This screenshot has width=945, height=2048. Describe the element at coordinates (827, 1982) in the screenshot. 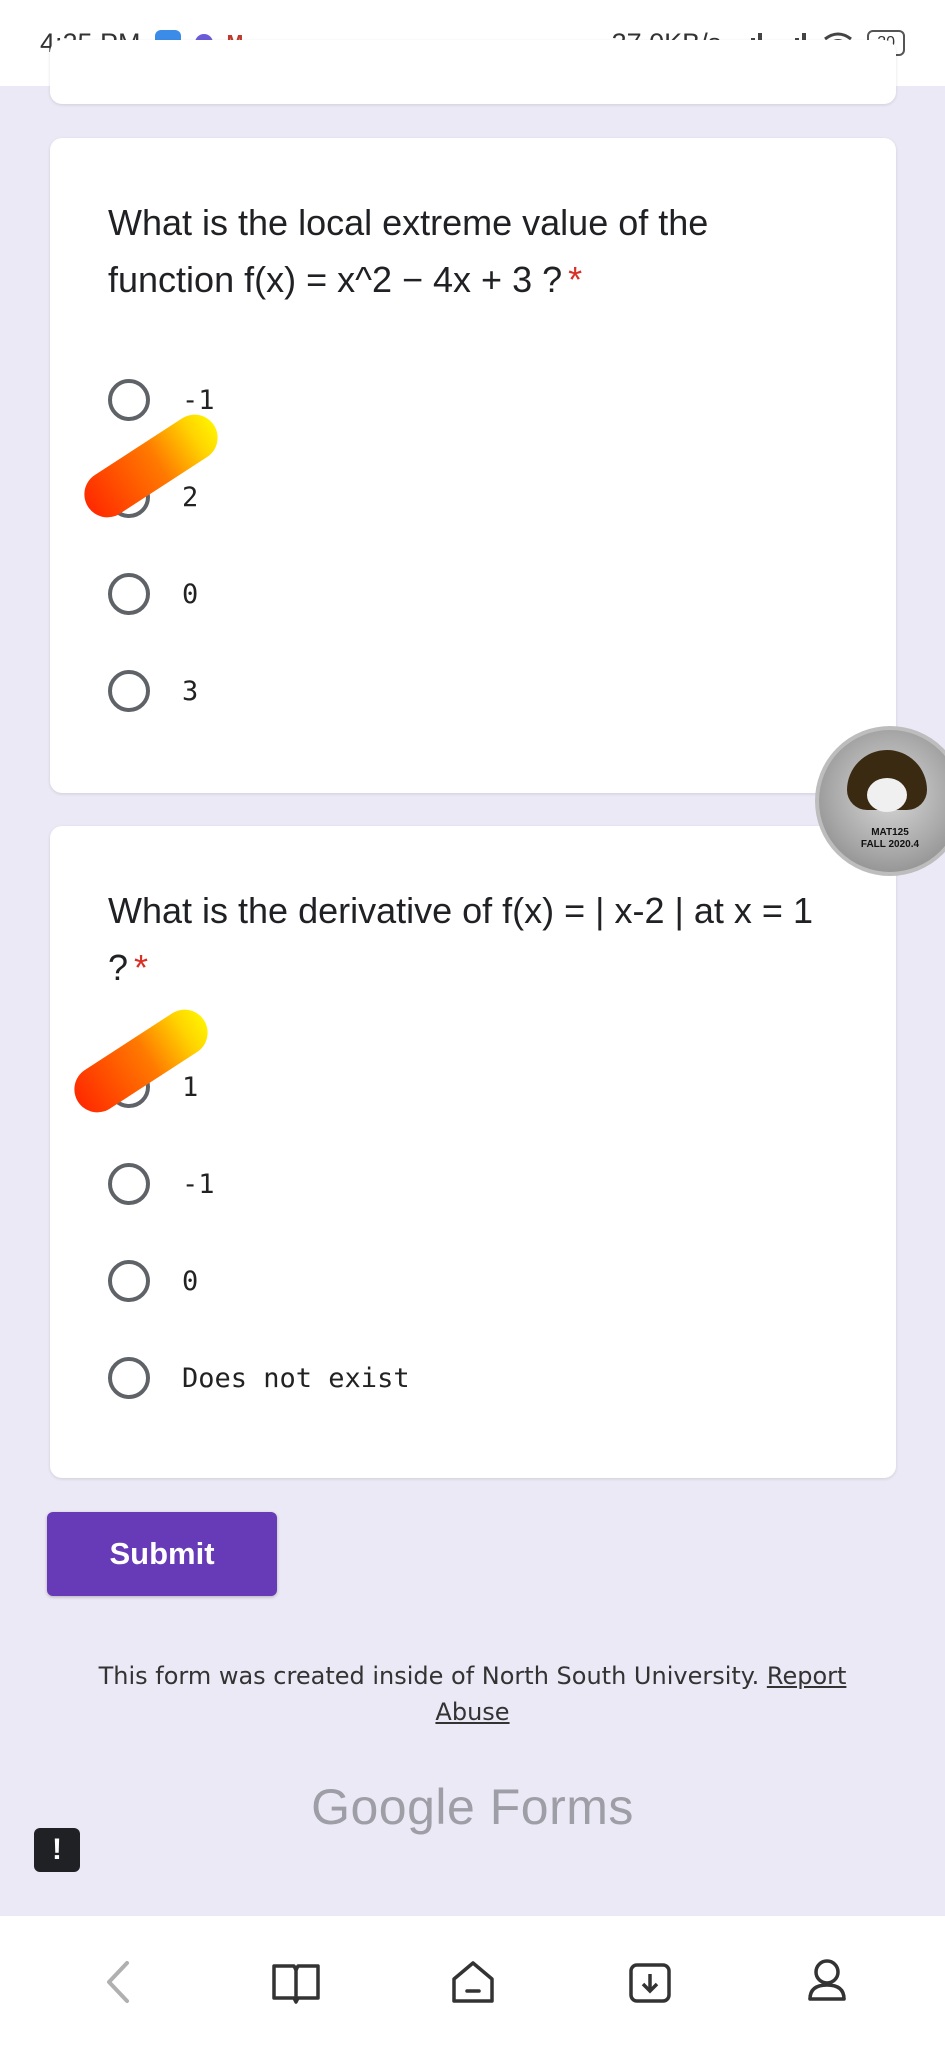

I see `profile-icon` at that location.